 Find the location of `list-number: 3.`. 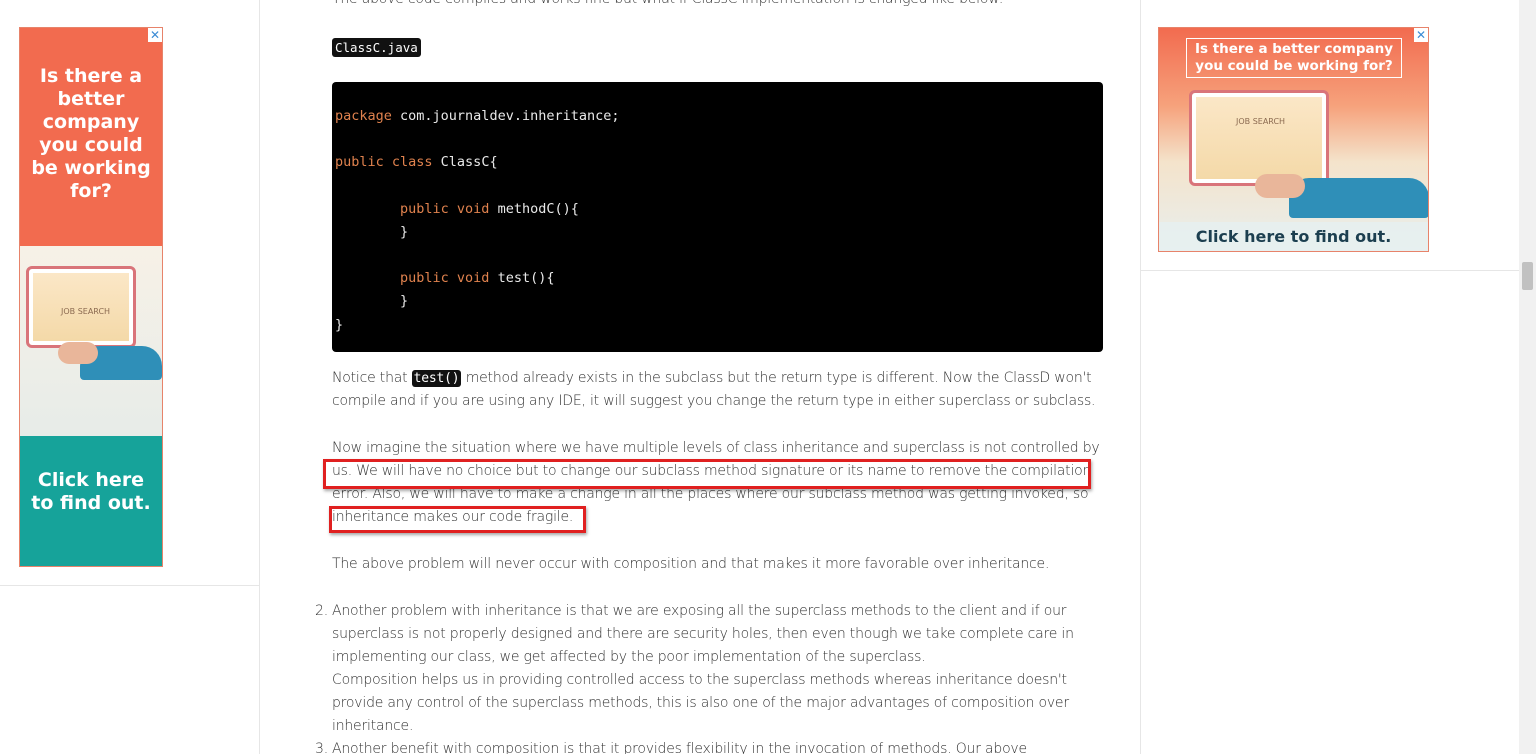

list-number: 3. is located at coordinates (321, 747).